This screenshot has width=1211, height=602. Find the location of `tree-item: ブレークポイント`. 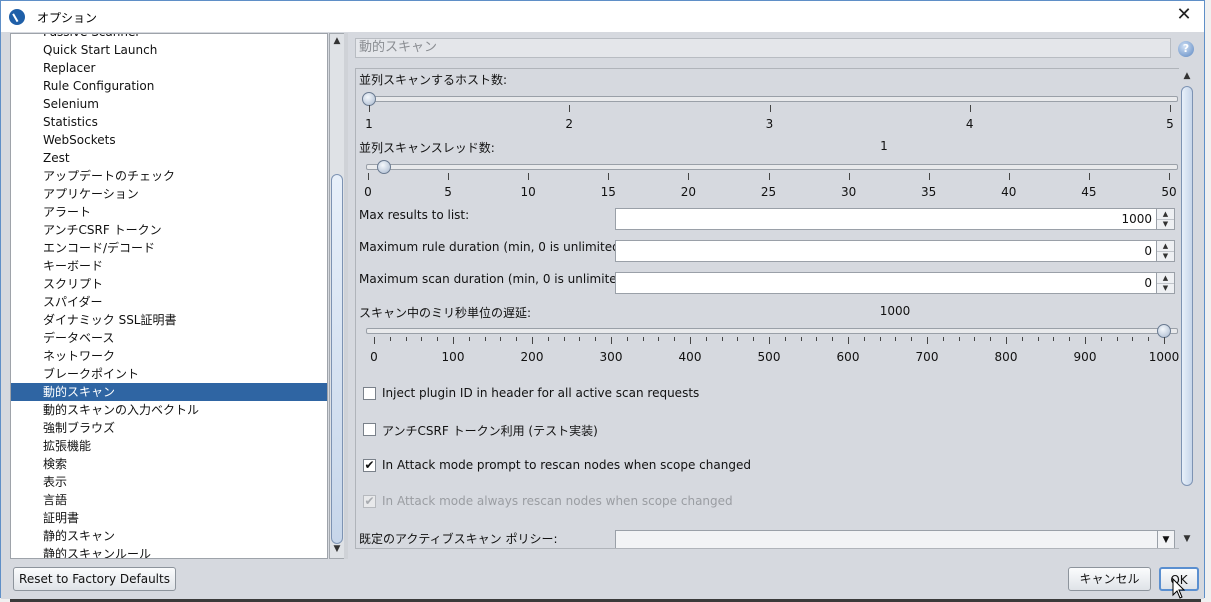

tree-item: ブレークポイント is located at coordinates (169, 374).